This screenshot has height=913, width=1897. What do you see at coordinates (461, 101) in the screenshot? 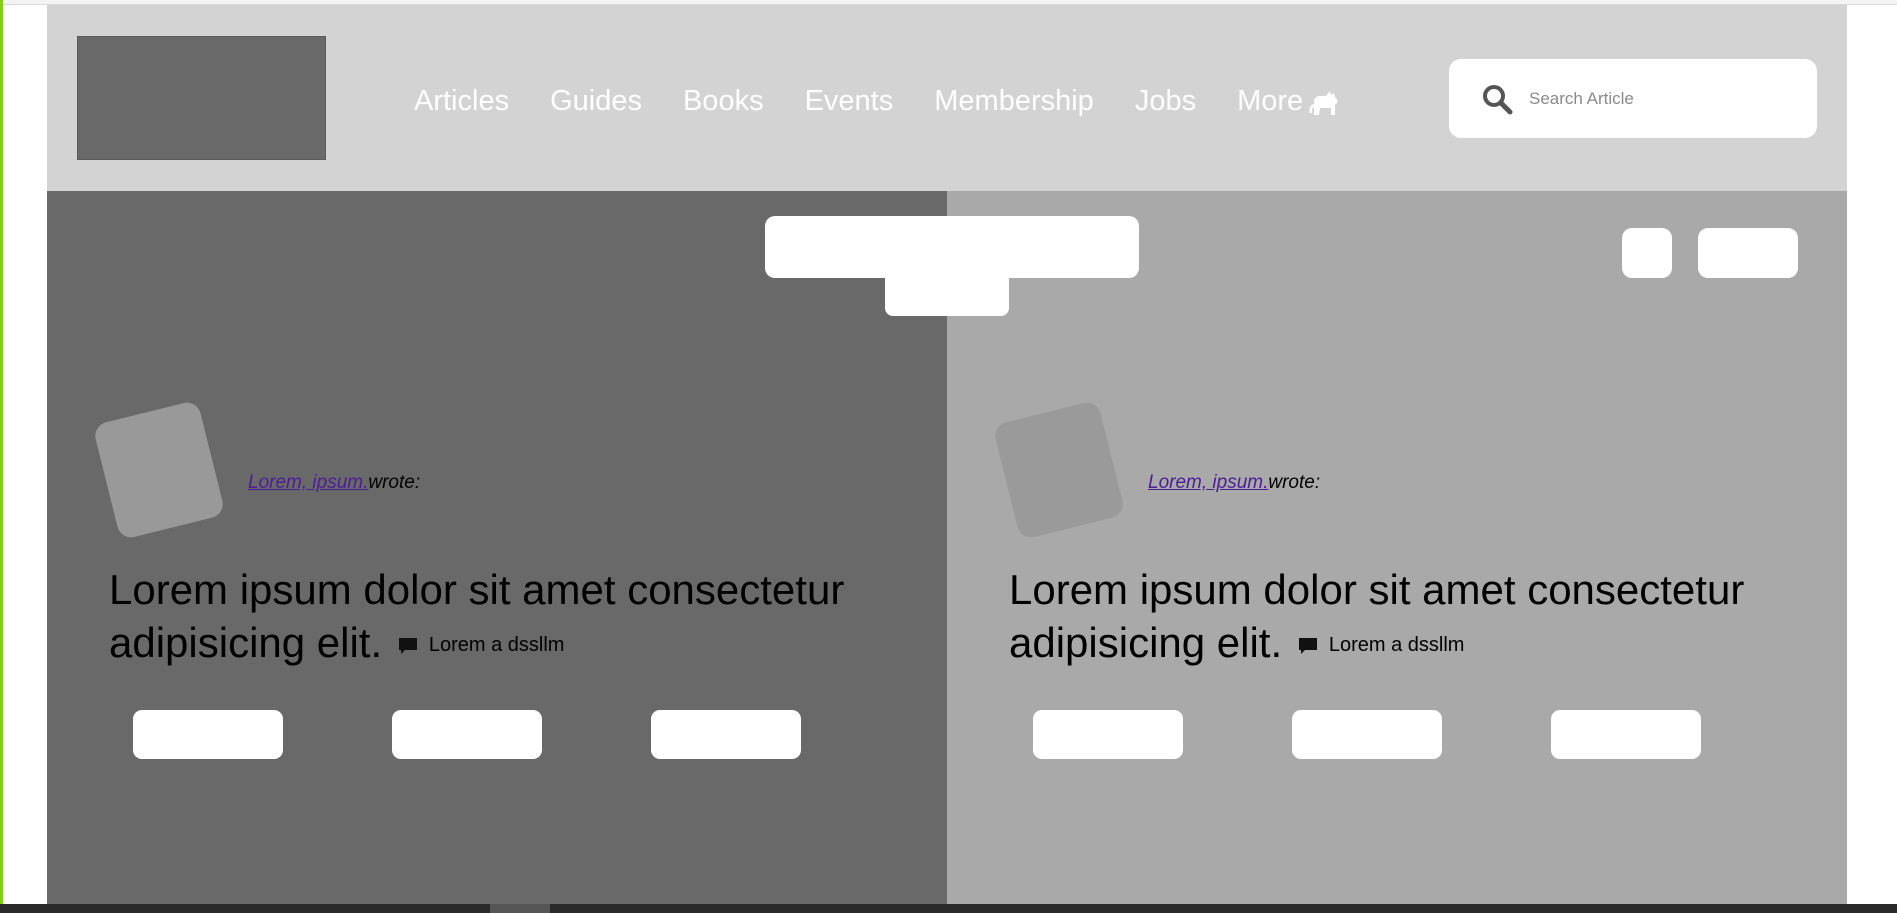
I see `nav-articles: Articles` at bounding box center [461, 101].